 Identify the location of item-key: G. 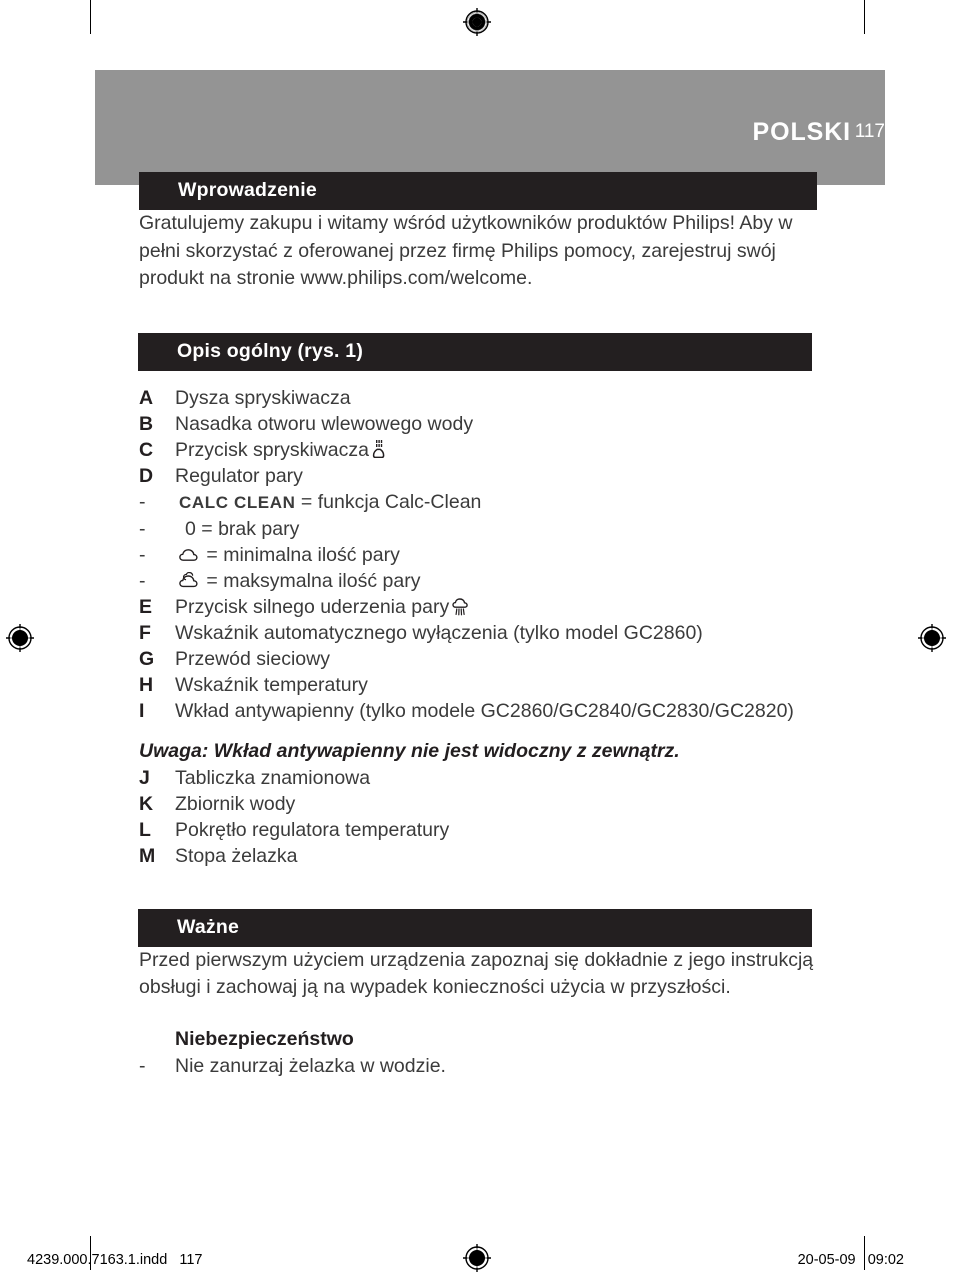
(147, 658).